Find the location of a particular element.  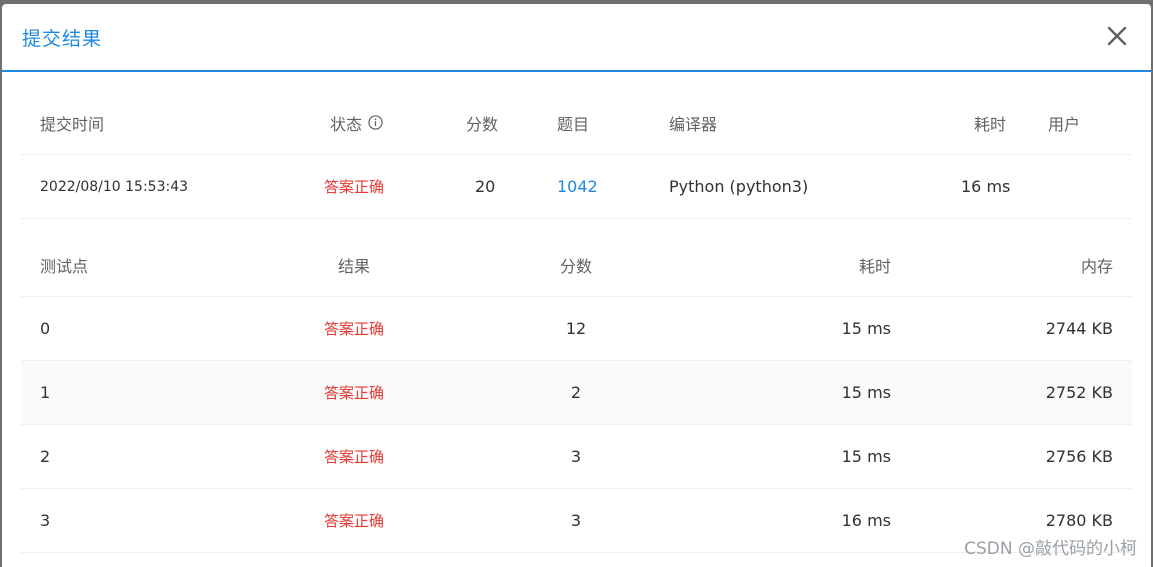

header-status: 状态 is located at coordinates (356, 122).